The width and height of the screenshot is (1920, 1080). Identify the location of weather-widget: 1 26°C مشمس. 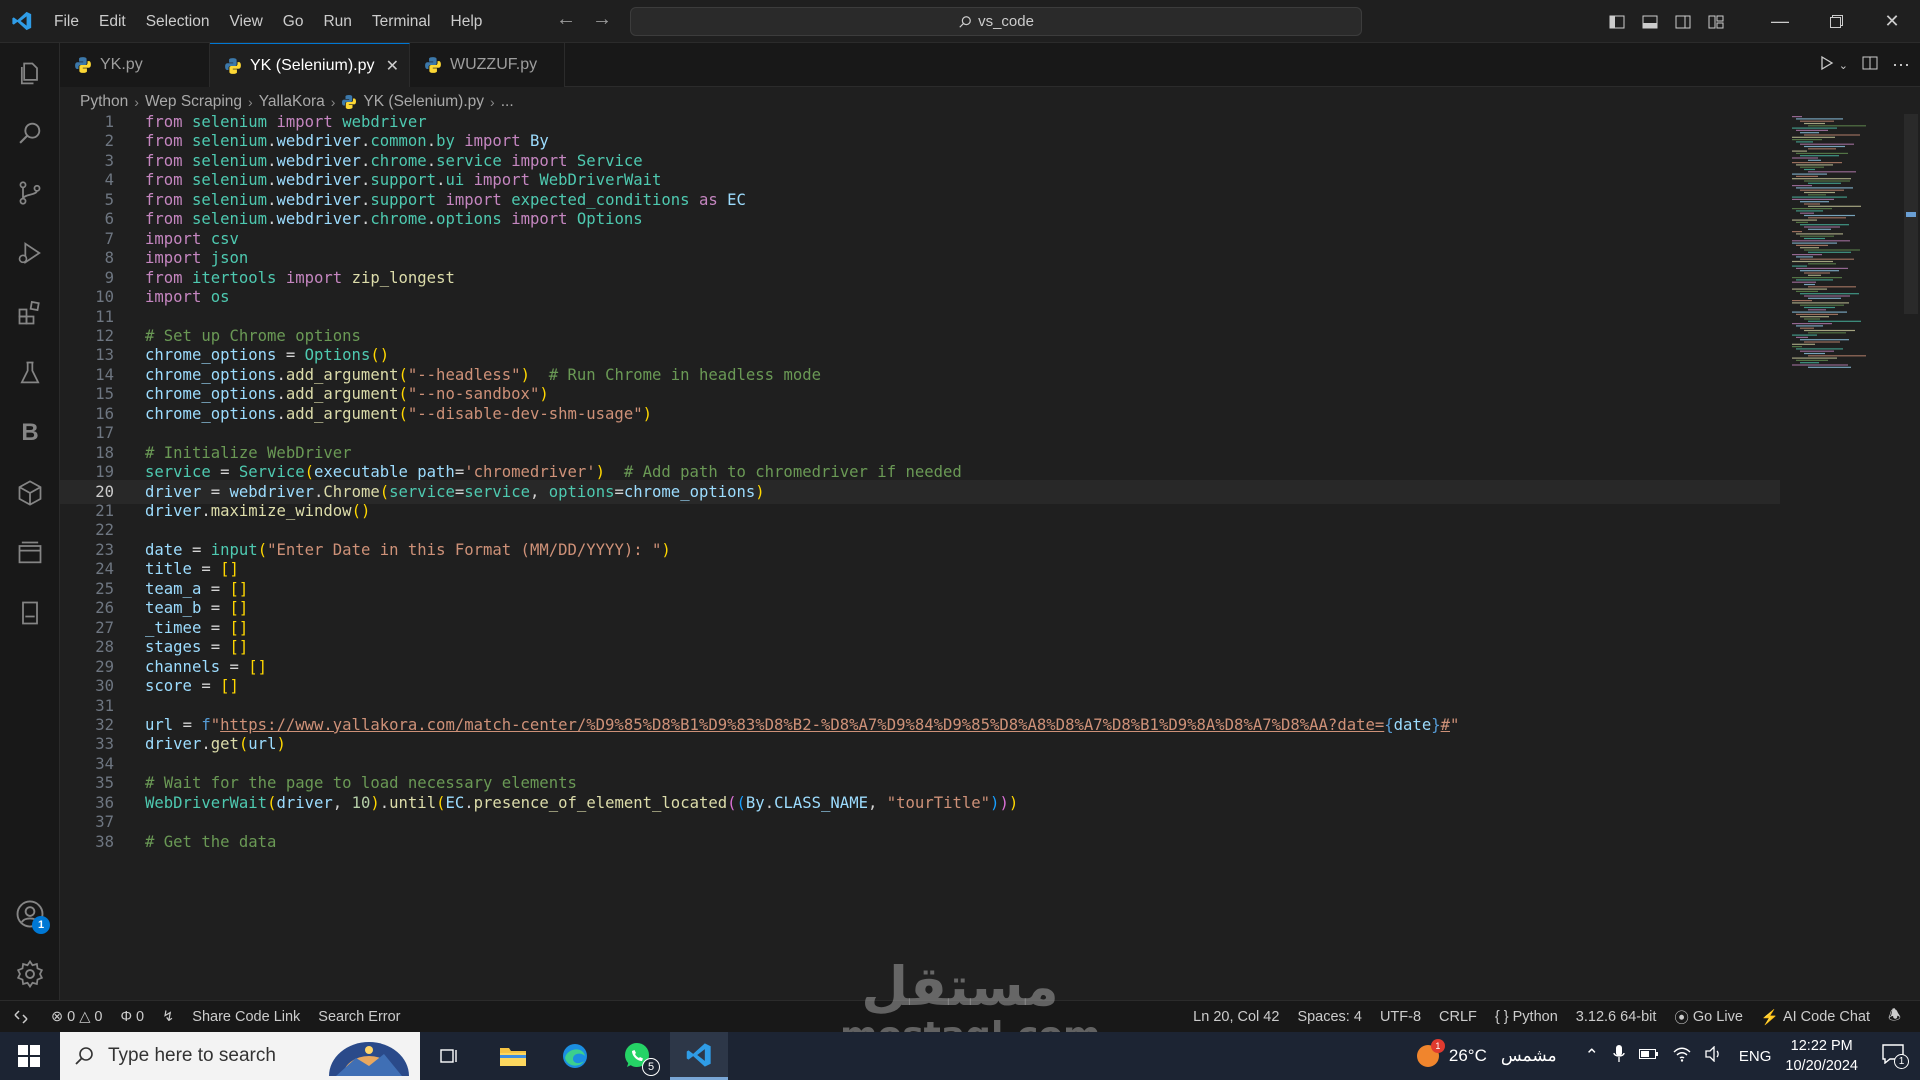
(1486, 1054).